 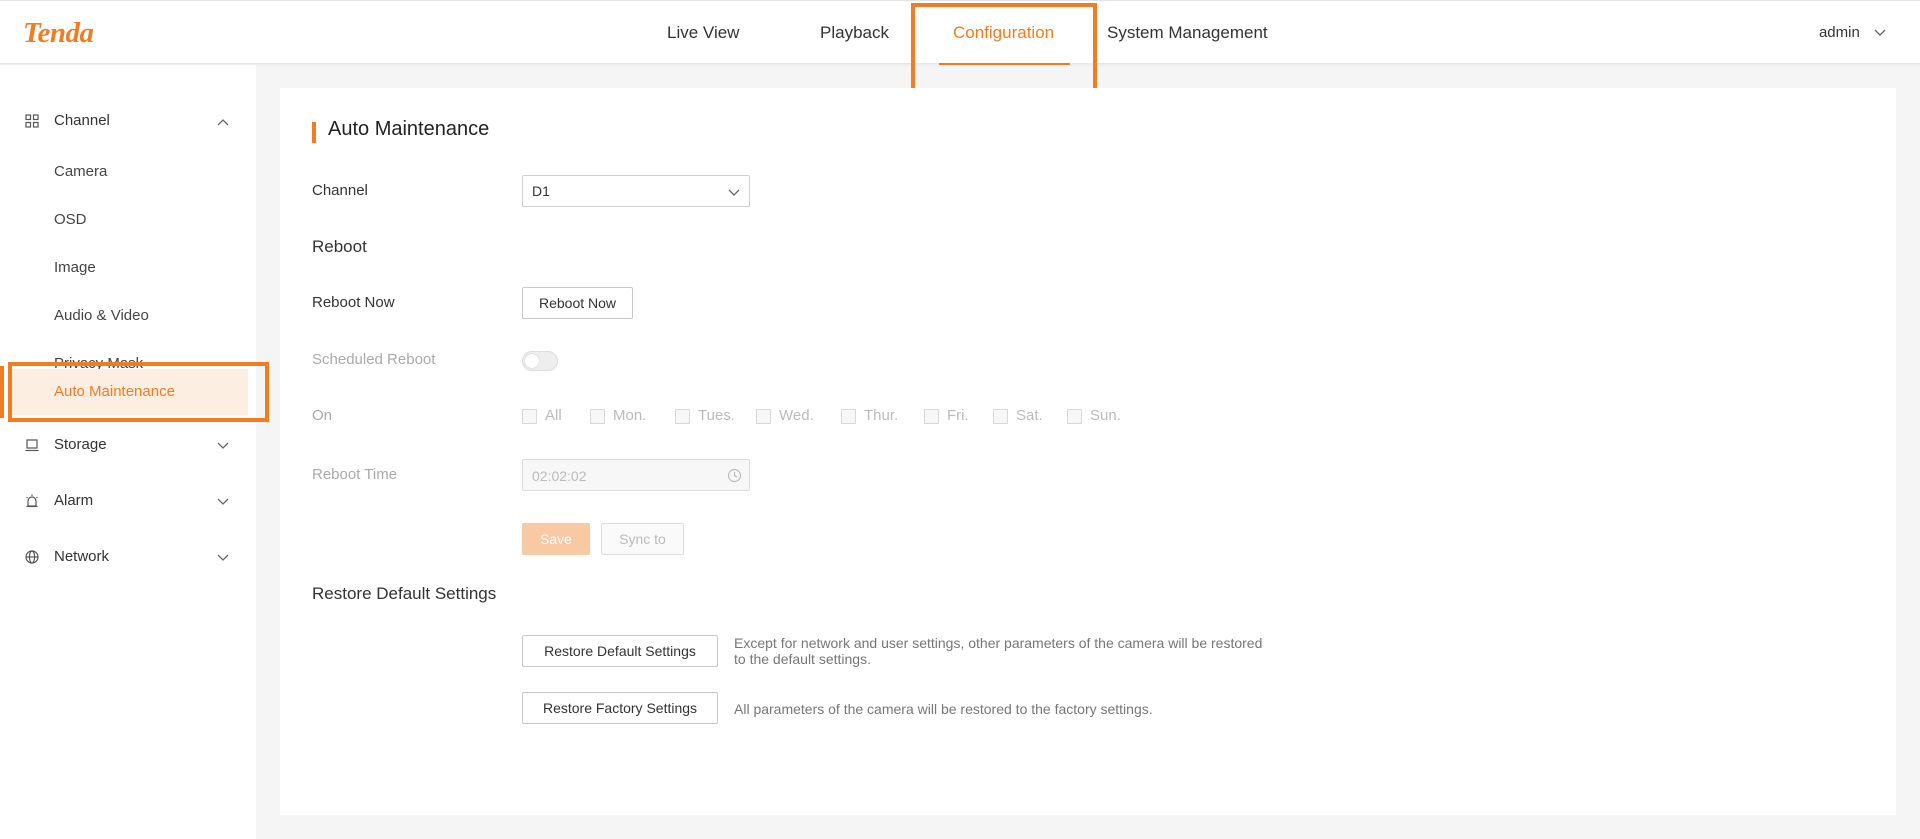 What do you see at coordinates (553, 415) in the screenshot?
I see `checkbox-label: All` at bounding box center [553, 415].